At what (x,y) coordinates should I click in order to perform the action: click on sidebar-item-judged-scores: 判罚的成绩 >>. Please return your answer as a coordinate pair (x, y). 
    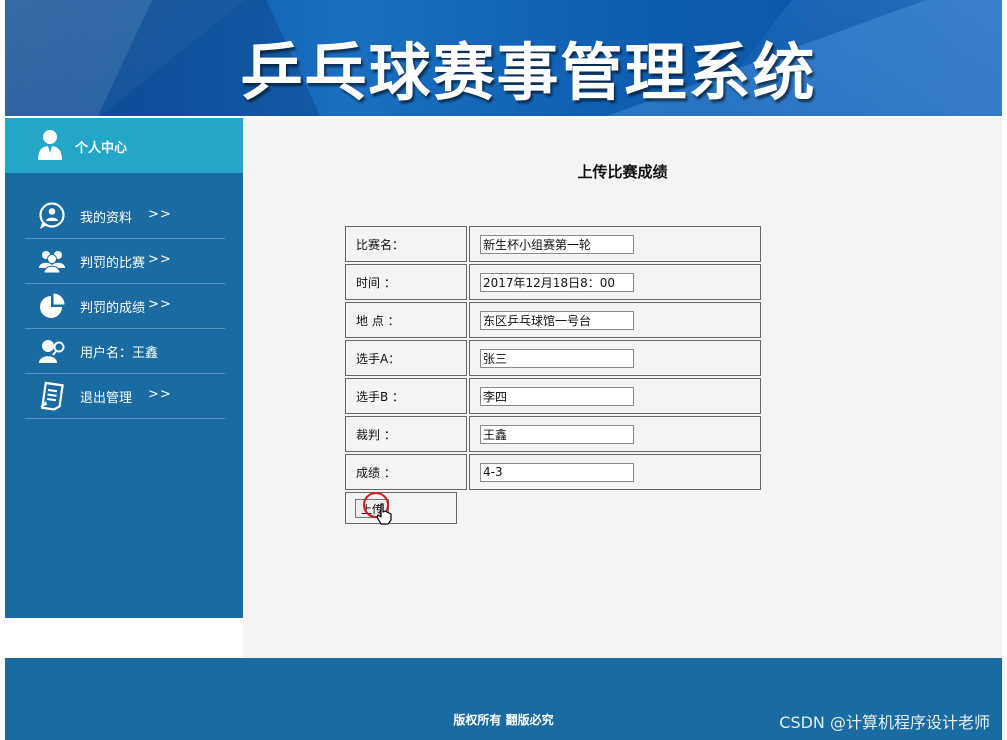
    Looking at the image, I should click on (125, 306).